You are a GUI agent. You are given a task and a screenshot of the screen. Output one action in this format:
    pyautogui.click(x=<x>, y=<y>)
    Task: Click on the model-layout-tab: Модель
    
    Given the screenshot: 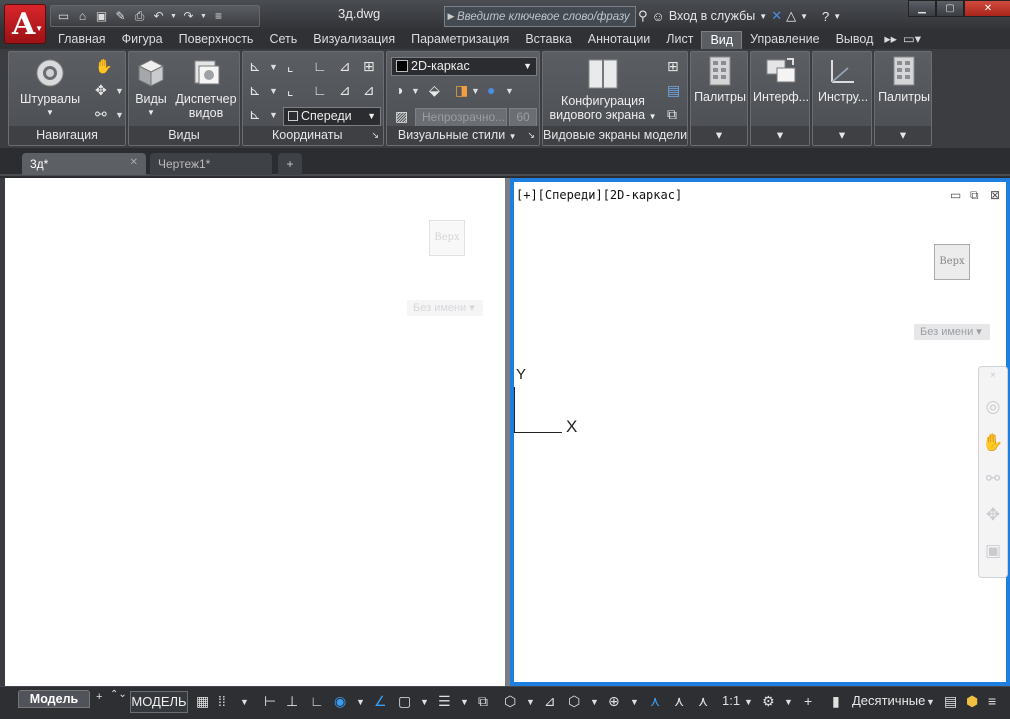 What is the action you would take?
    pyautogui.click(x=54, y=699)
    